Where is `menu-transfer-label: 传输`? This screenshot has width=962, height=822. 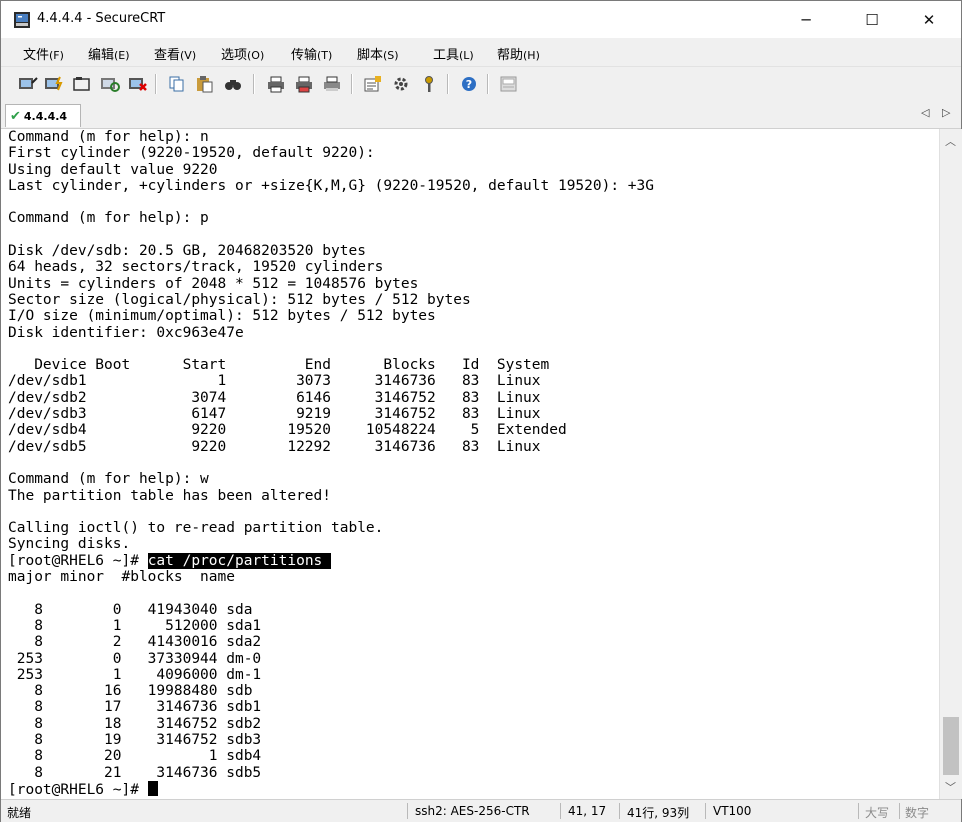 menu-transfer-label: 传输 is located at coordinates (304, 55).